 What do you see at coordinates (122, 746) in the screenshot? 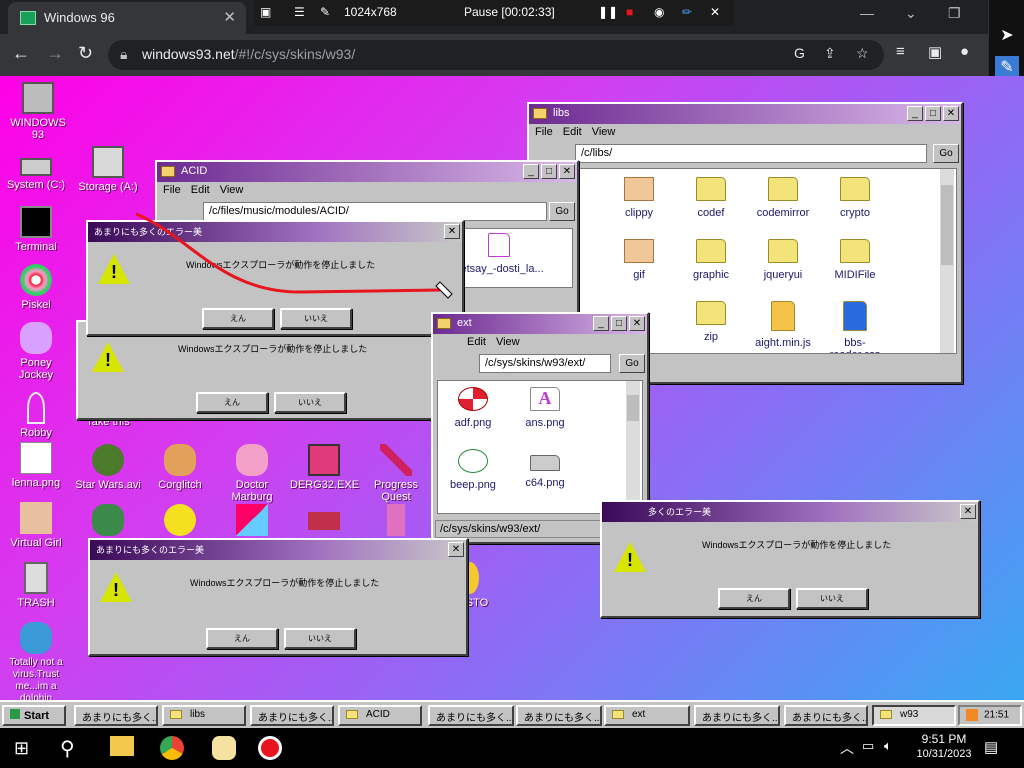
I see `file-explorer-icon` at bounding box center [122, 746].